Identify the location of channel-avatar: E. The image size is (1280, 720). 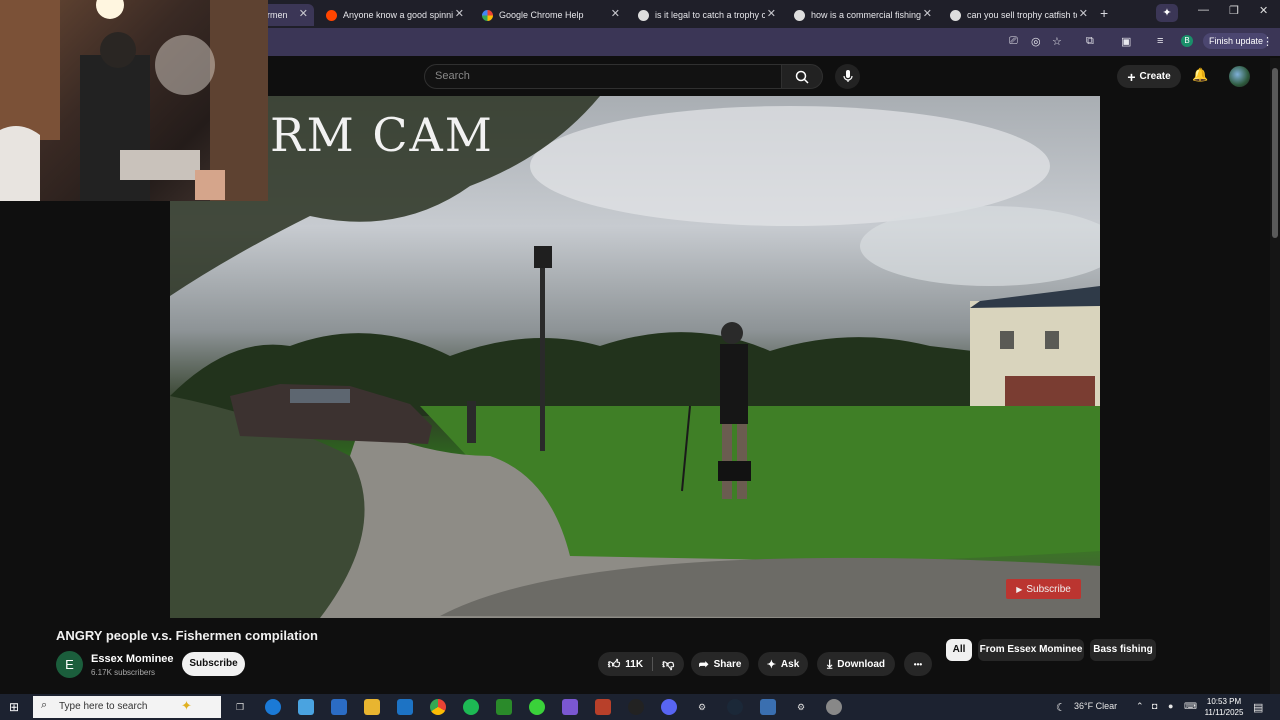
(69, 664).